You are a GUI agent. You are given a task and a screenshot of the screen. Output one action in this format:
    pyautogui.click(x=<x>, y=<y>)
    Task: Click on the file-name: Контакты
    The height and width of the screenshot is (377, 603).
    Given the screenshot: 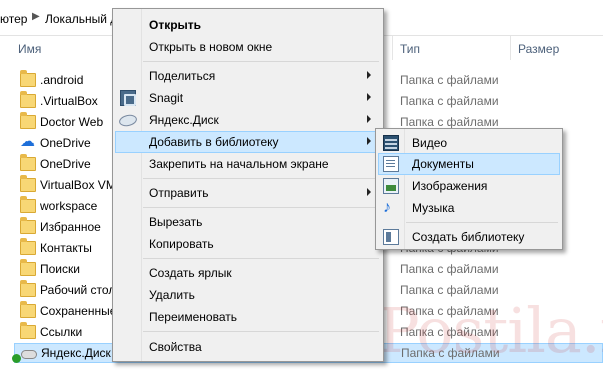 What is the action you would take?
    pyautogui.click(x=66, y=248)
    